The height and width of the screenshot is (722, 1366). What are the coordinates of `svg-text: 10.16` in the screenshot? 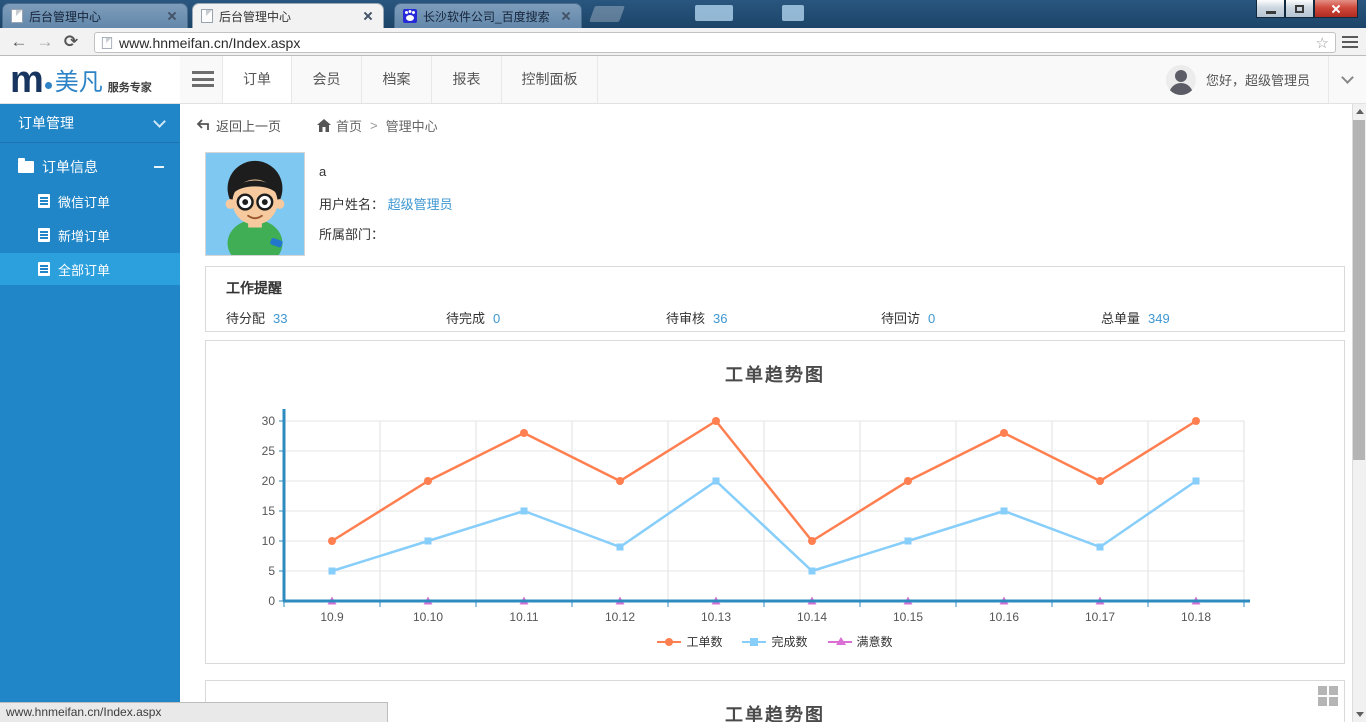 It's located at (1004, 617).